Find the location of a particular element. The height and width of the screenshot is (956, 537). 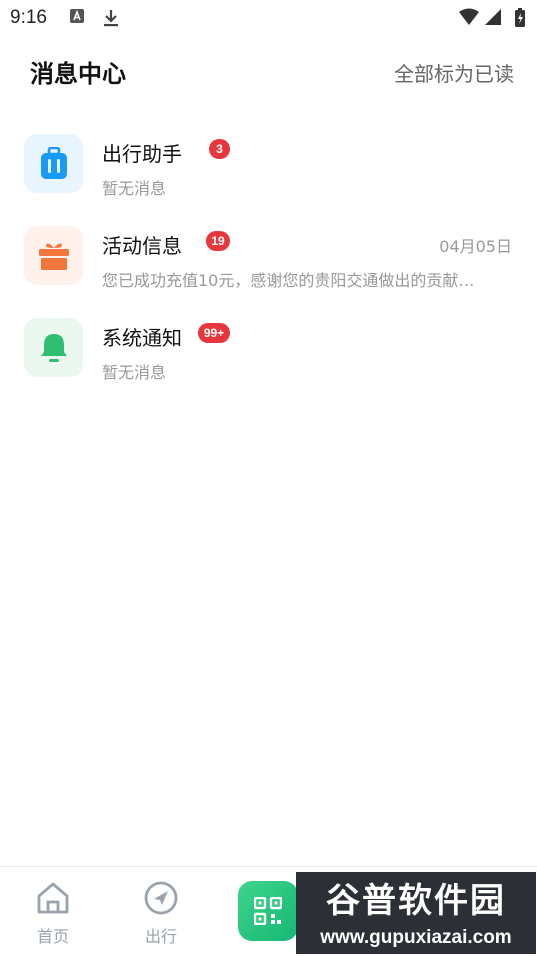

watermark-url-banner: www.gupuxiazai.com is located at coordinates (416, 938).